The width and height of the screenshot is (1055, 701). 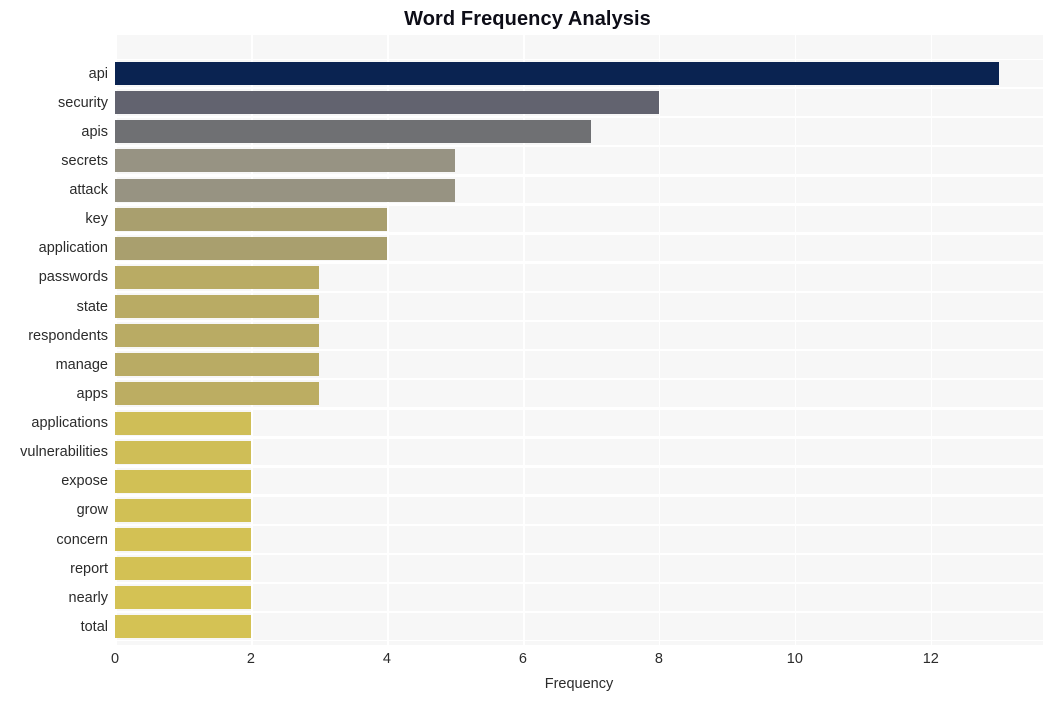 I want to click on y-tick-label-application: application, so click(x=73, y=248).